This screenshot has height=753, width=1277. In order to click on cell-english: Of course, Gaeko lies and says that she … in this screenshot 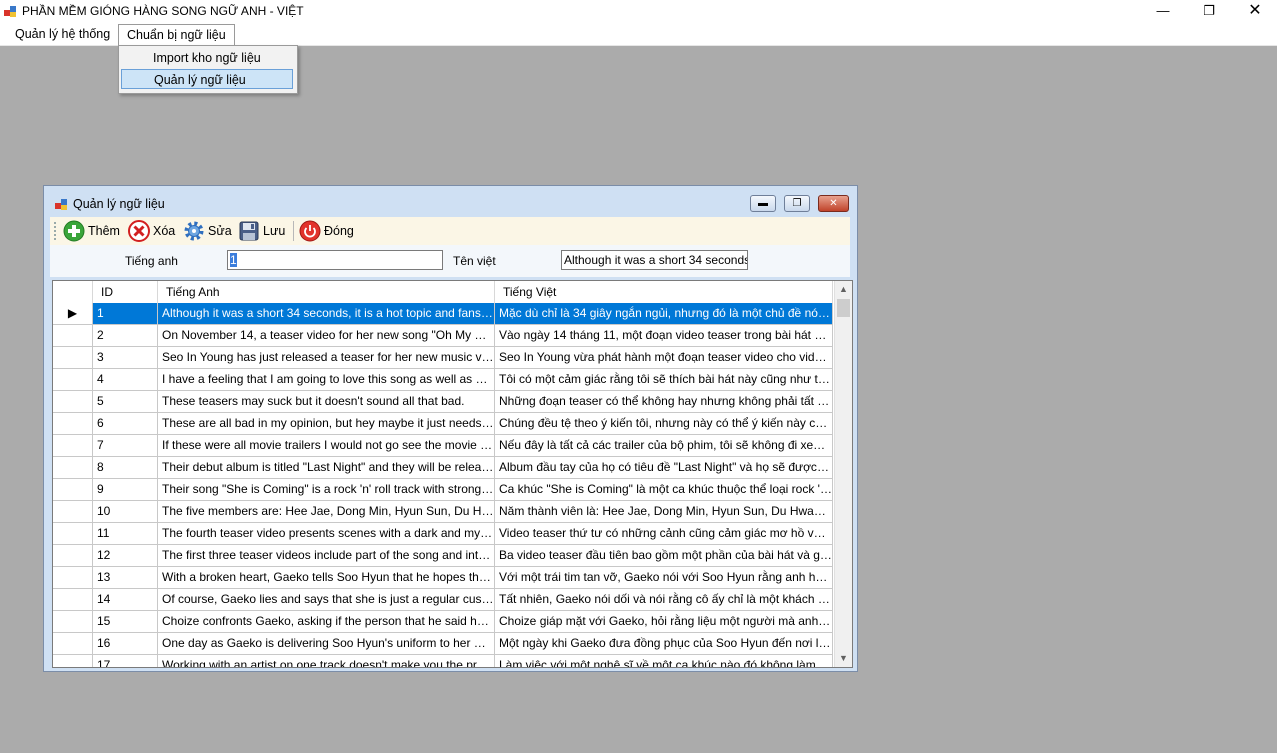, I will do `click(326, 600)`.